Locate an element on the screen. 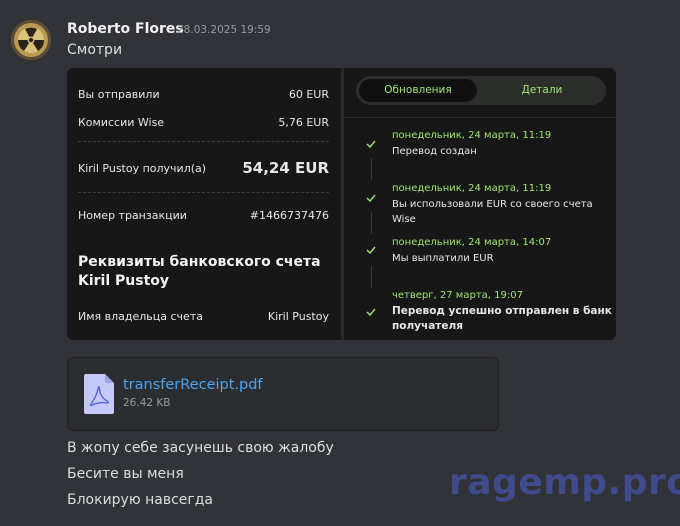 The width and height of the screenshot is (680, 526). transaction-row: Номер транзакции #1466737476 is located at coordinates (203, 215).